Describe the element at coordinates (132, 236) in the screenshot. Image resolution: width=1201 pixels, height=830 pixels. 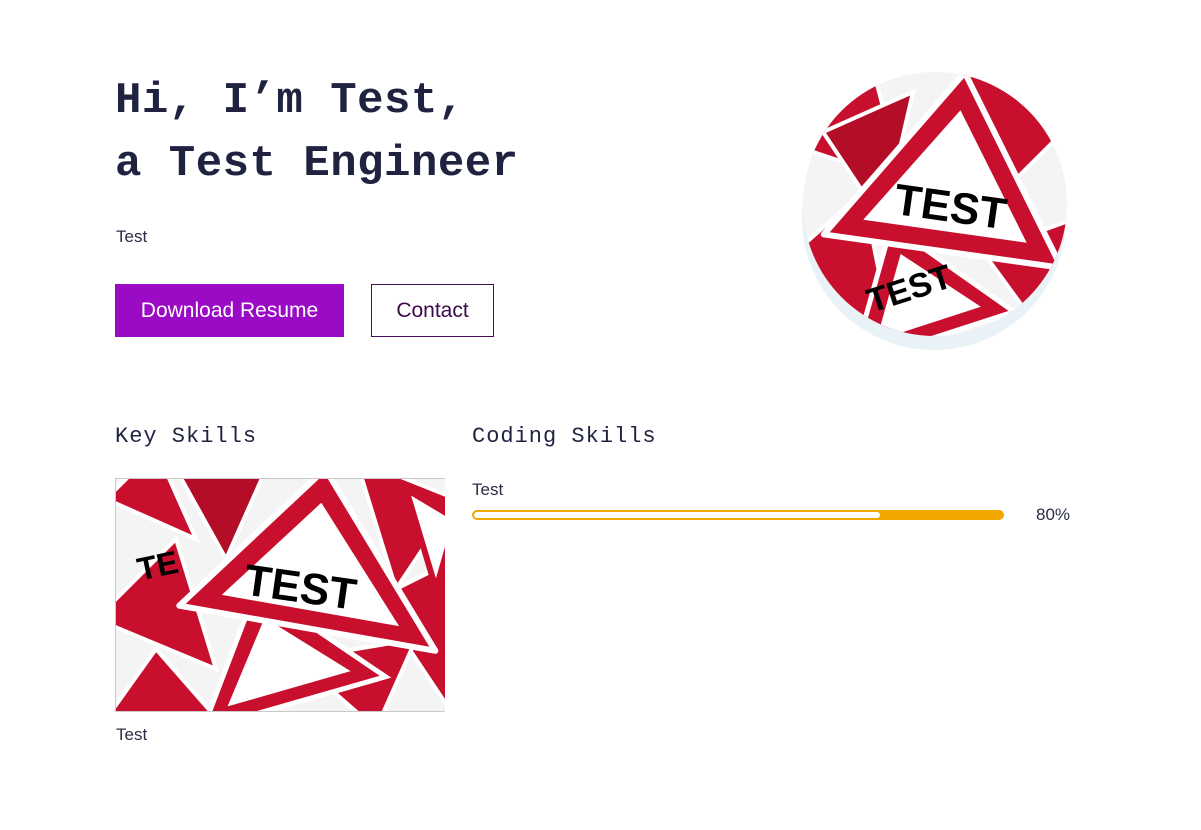
I see `hero-subtitle: Test` at that location.